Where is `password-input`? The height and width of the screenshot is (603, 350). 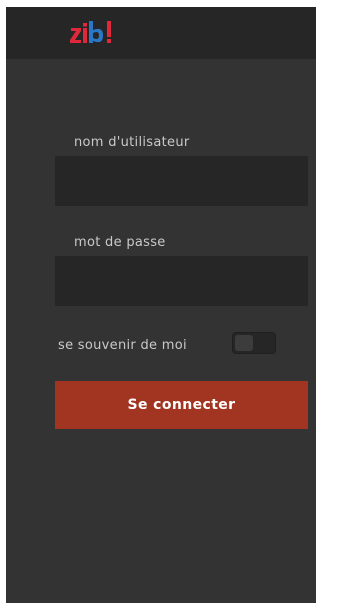 password-input is located at coordinates (181, 281).